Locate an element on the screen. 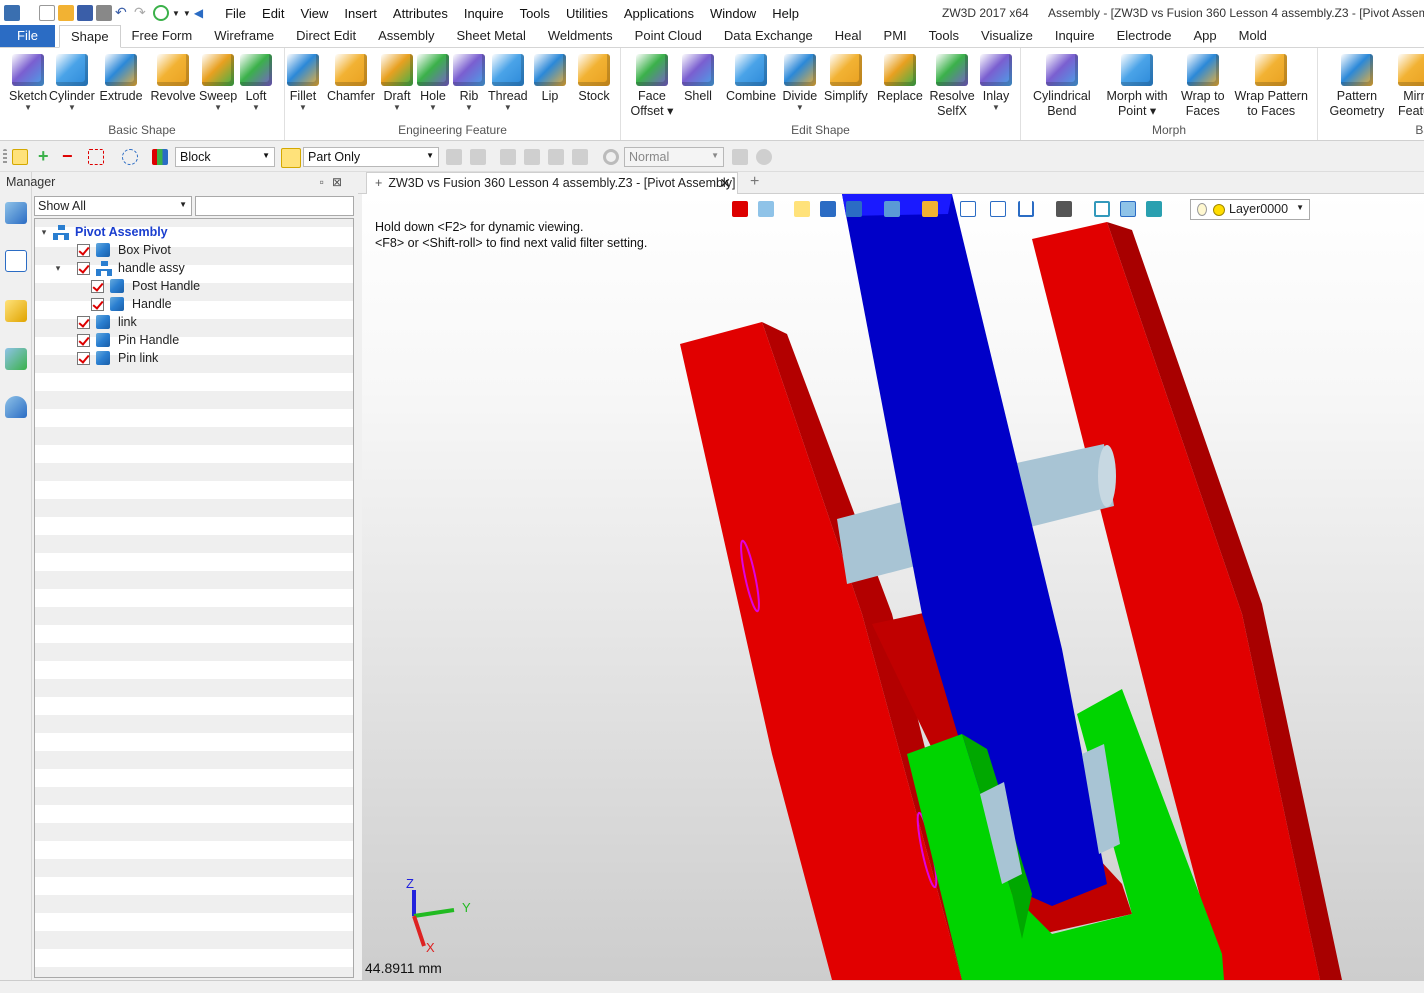  gear-icon is located at coordinates (611, 157).